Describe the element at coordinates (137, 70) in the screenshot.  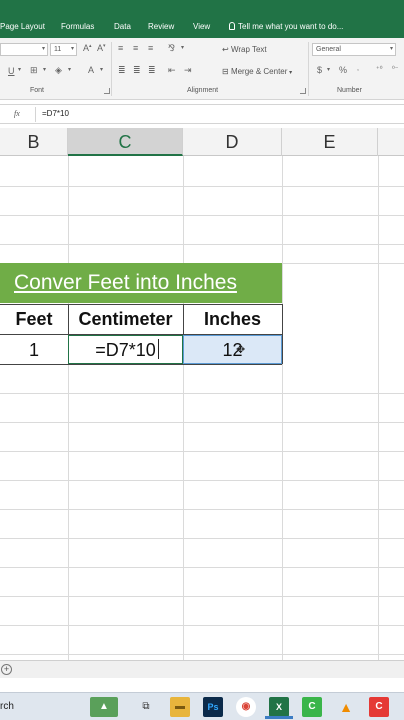
I see `align-center-icon: ≣` at that location.